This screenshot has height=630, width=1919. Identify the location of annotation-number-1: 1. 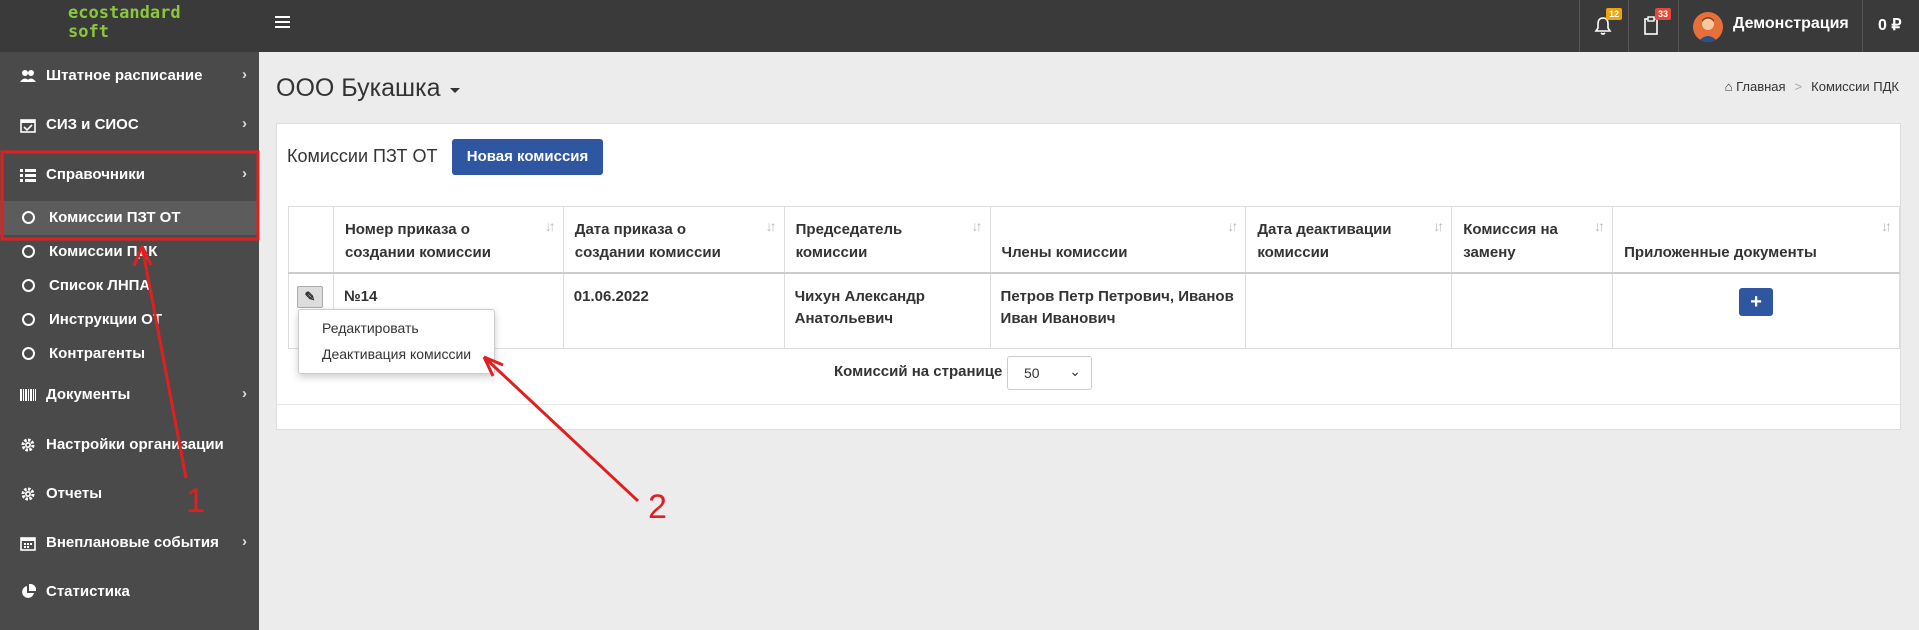
(195, 501).